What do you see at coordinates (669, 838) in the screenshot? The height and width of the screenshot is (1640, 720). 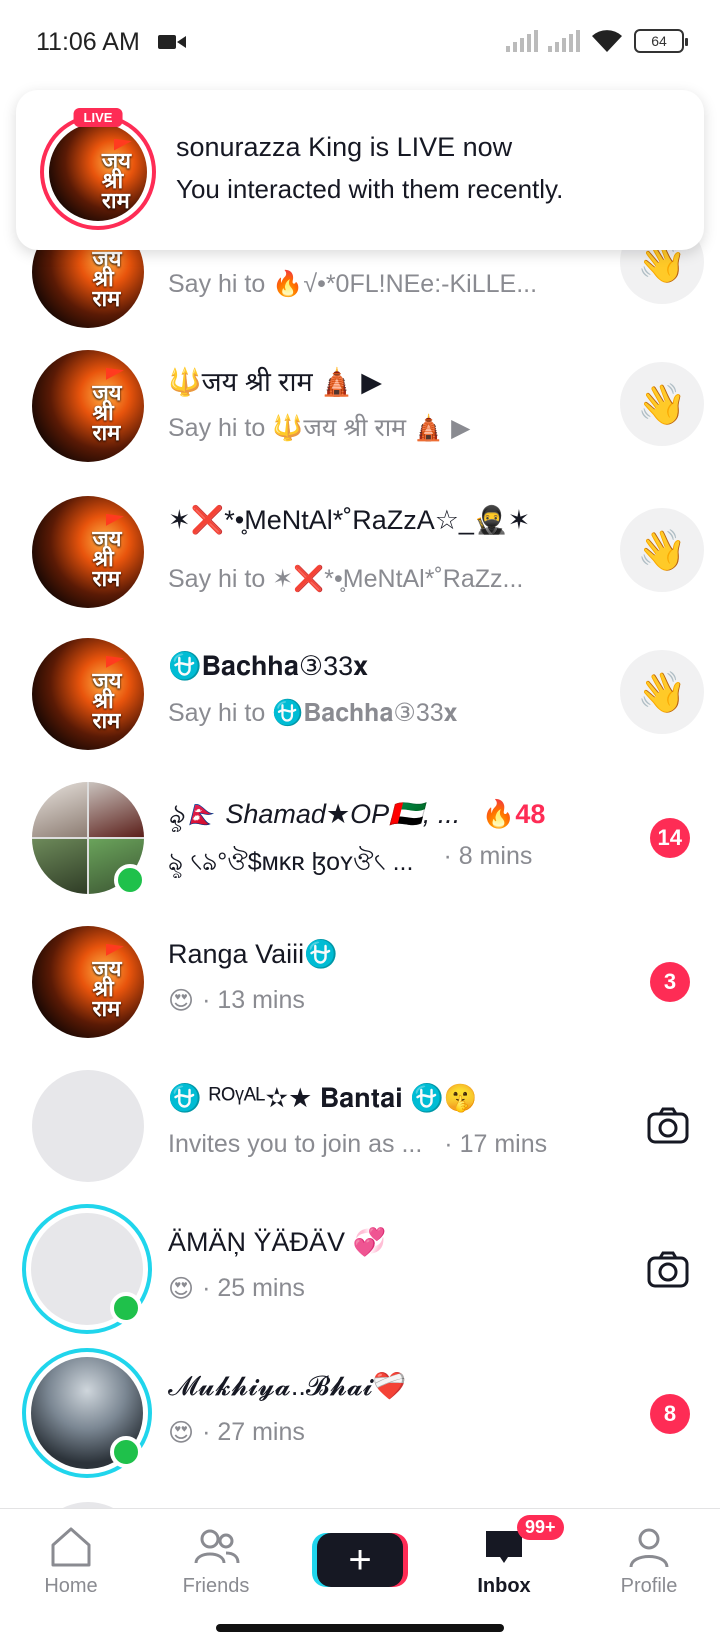 I see `unread-badge: 14` at bounding box center [669, 838].